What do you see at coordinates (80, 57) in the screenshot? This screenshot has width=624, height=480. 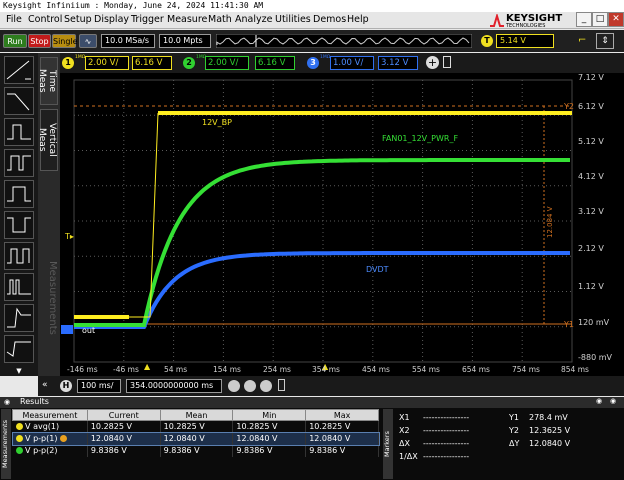 I see `channel-1-impedance: 1MΩ` at bounding box center [80, 57].